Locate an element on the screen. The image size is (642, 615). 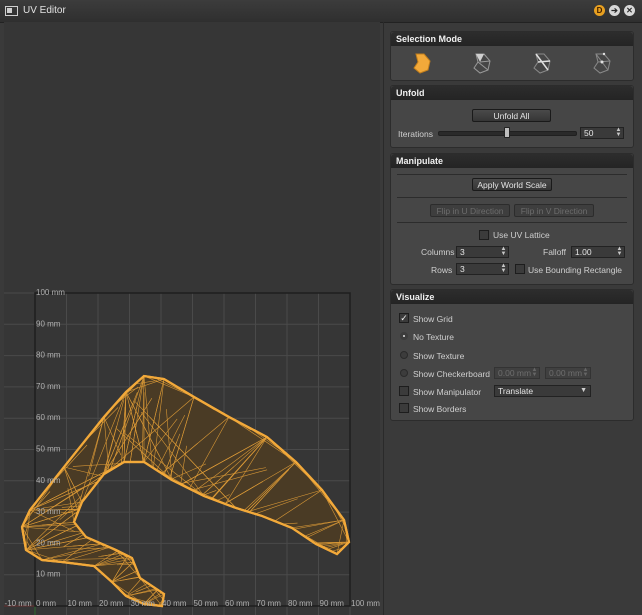
x-tick-label: 100 mm is located at coordinates (365, 603).